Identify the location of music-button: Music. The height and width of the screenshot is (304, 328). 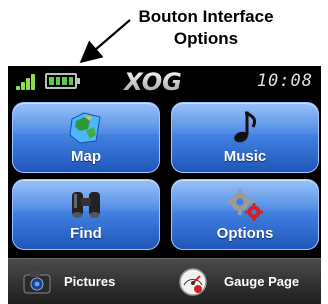
(245, 137).